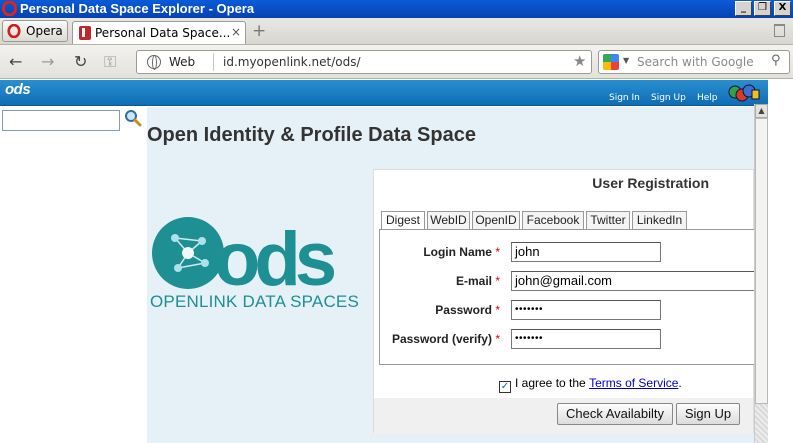 The height and width of the screenshot is (443, 793). I want to click on address-url: id.myopenlink.net/ods/, so click(292, 62).